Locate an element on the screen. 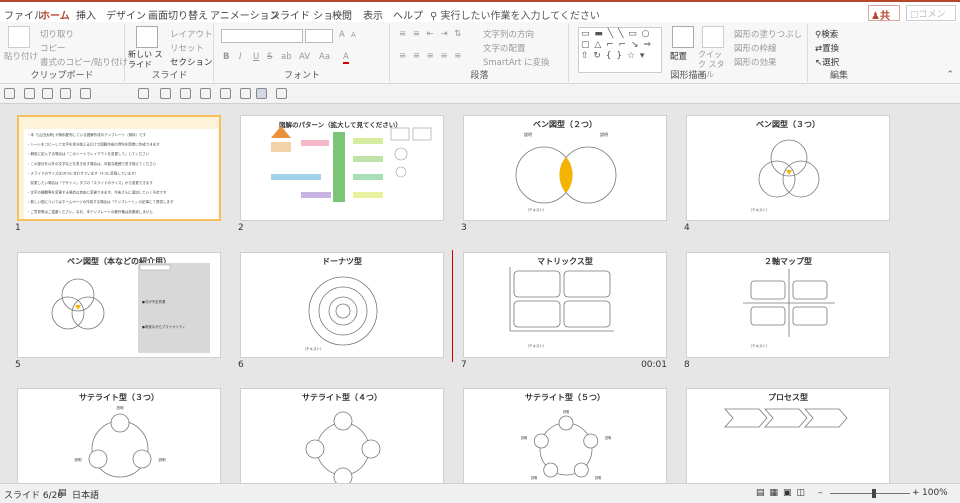 This screenshot has width=960, height=503. slide-thumbnail: マトリックス型 （テキスト） is located at coordinates (565, 305).